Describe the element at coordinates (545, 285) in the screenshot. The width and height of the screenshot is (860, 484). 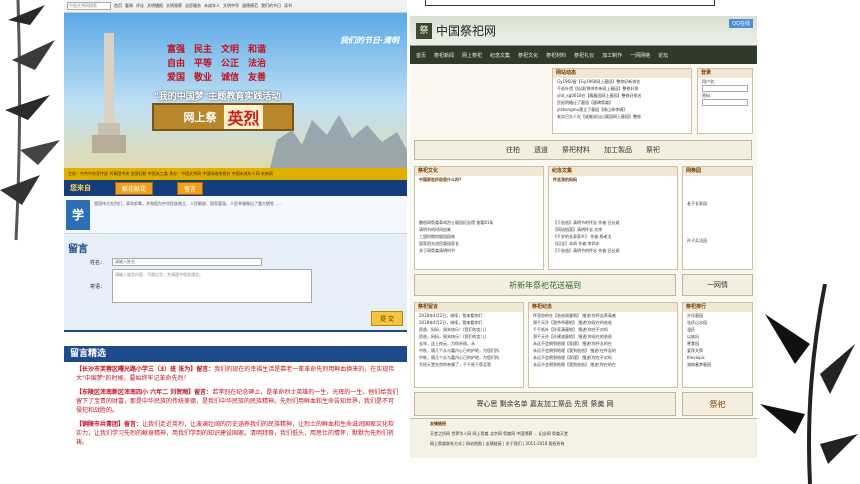
I see `promo-strip: 祈新年祭祀花送福到` at that location.